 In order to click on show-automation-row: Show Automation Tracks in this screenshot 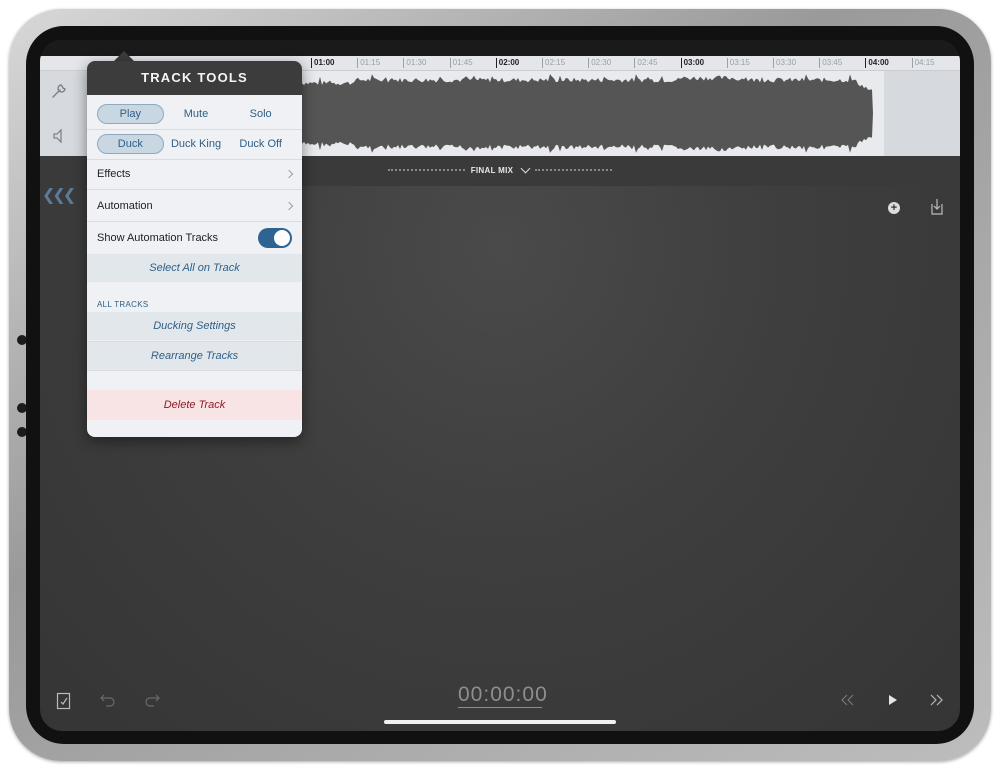, I will do `click(194, 238)`.